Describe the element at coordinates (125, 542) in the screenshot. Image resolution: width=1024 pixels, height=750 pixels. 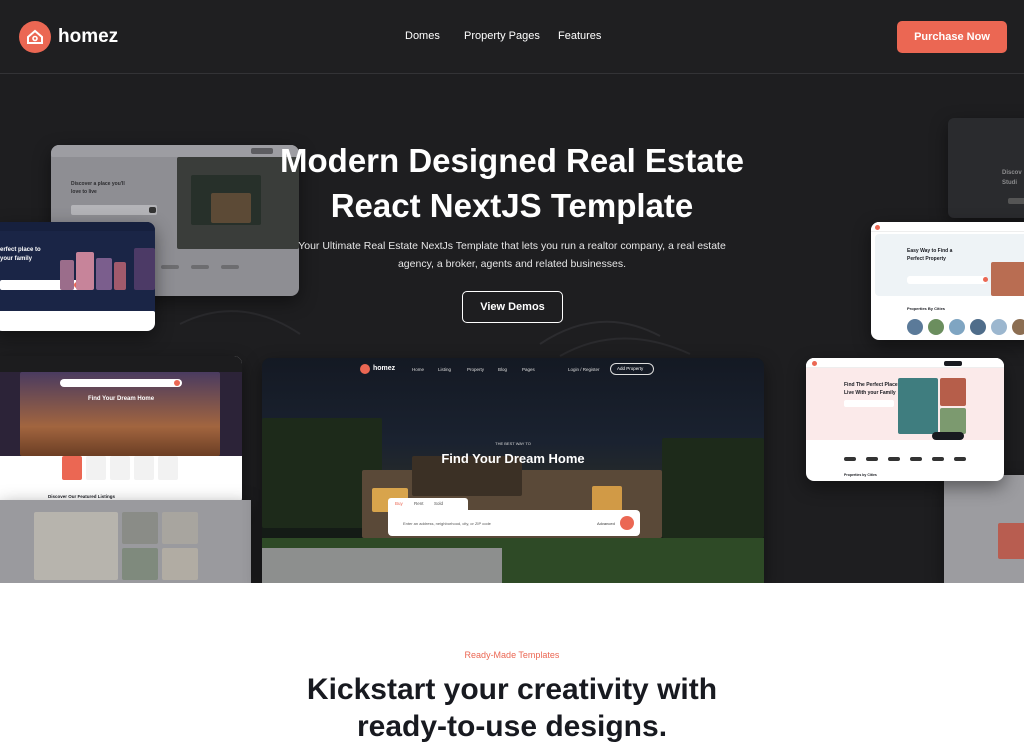
I see `demo-screenshot-listings` at that location.